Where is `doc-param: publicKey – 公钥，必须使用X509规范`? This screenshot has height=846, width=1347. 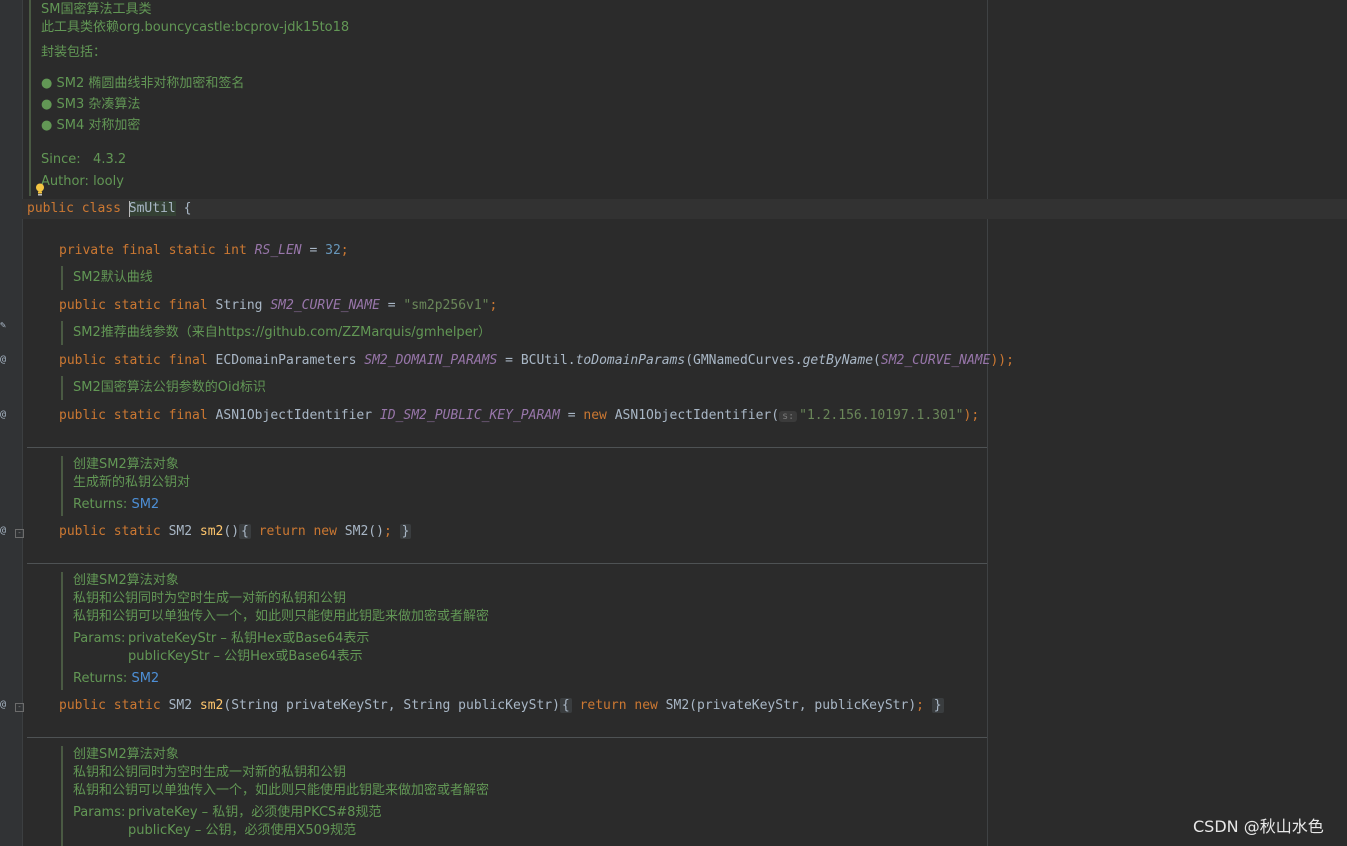 doc-param: publicKey – 公钥，必须使用X509规范 is located at coordinates (242, 830).